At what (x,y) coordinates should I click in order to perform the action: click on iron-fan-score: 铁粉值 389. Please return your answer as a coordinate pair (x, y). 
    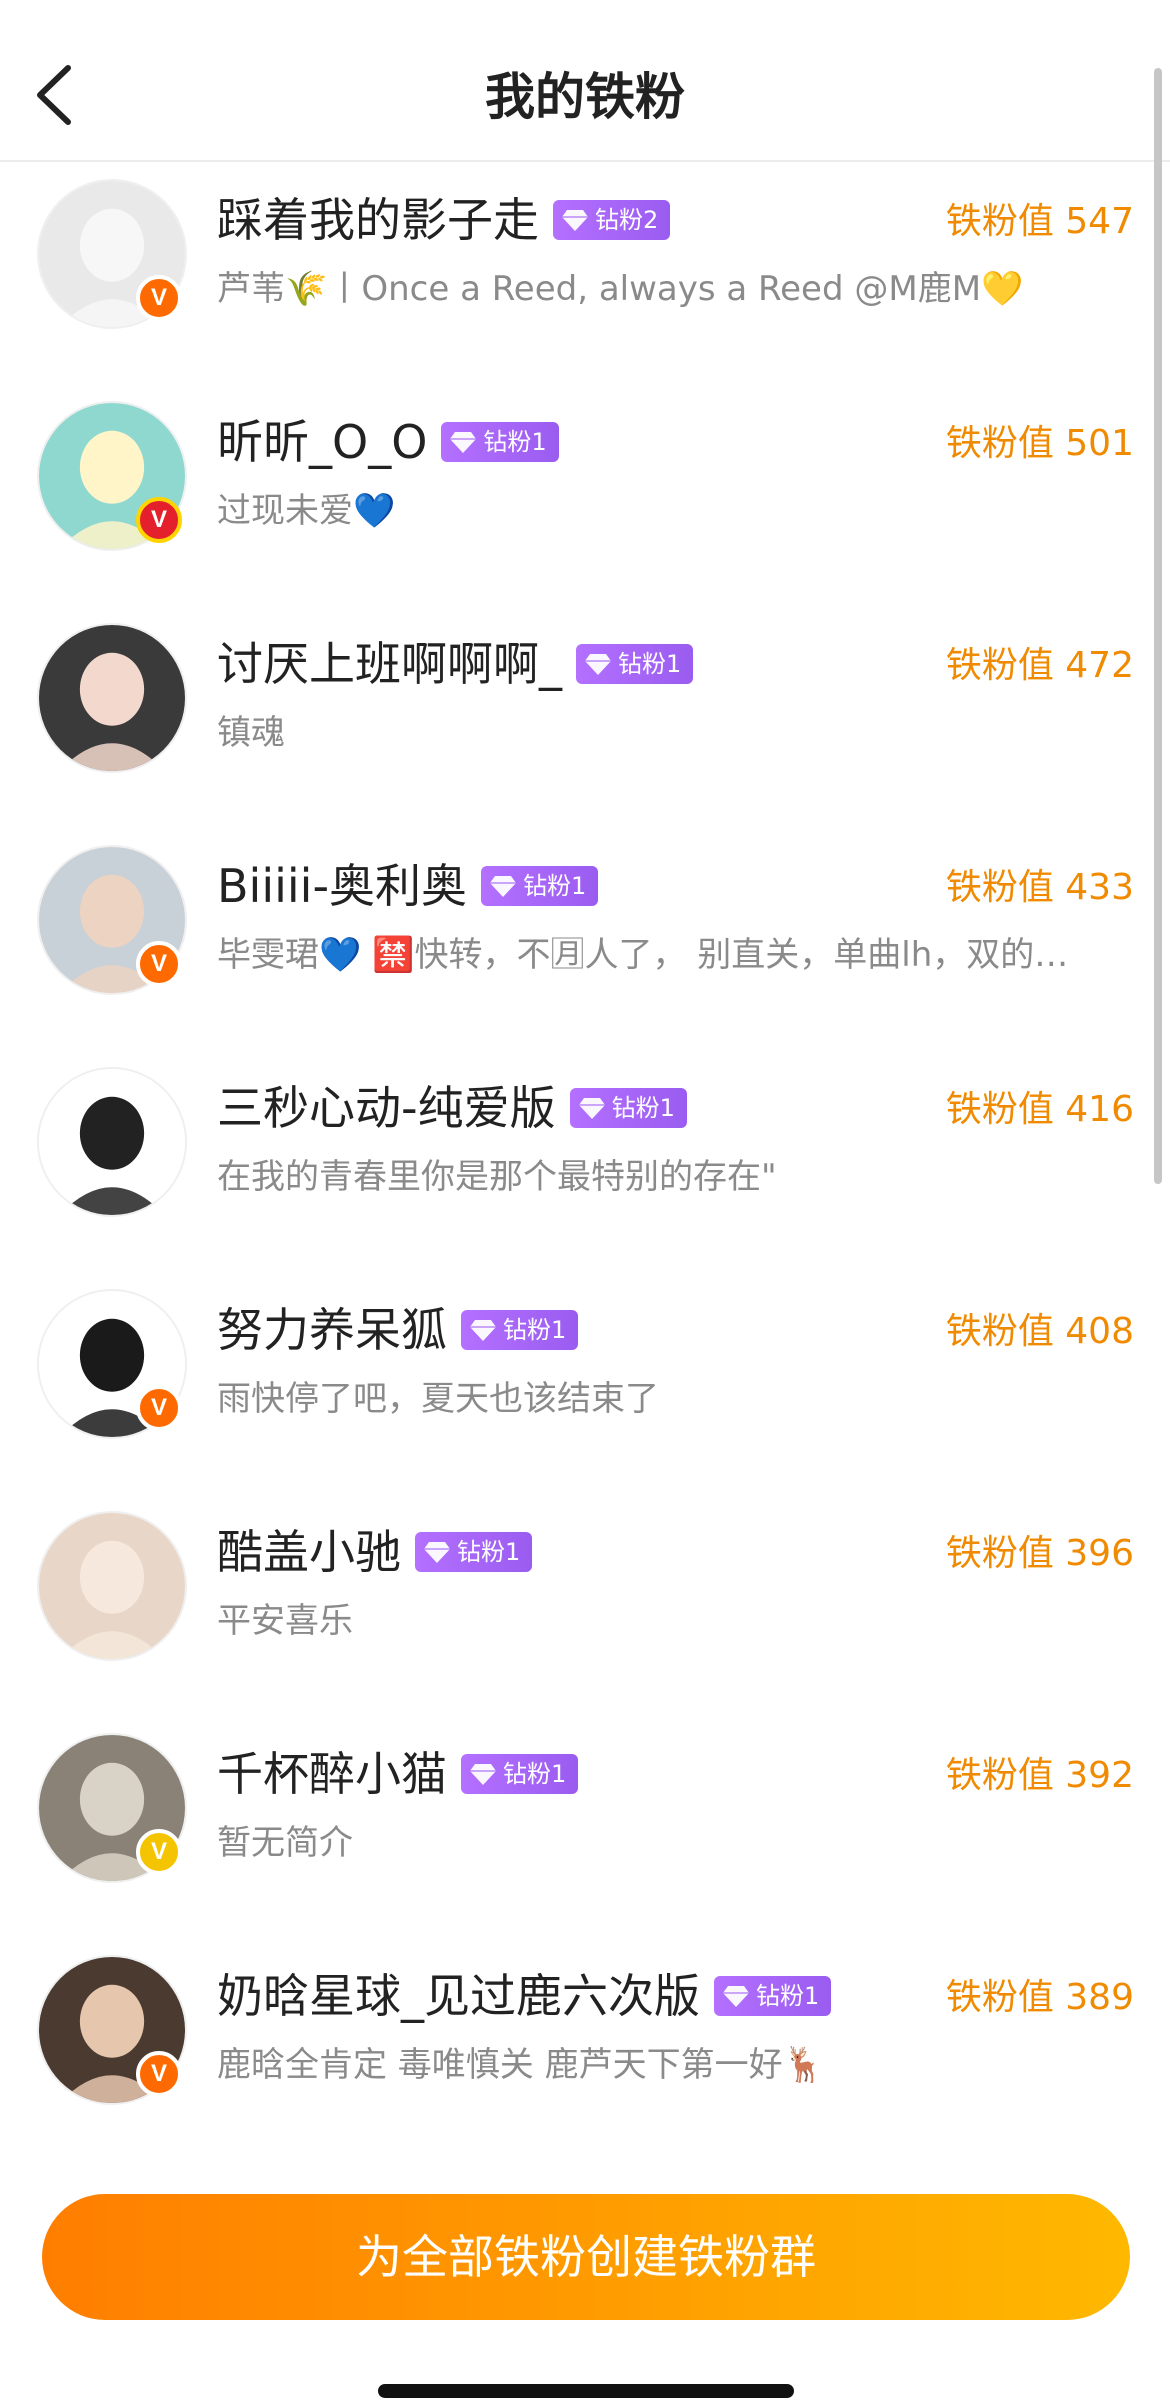
    Looking at the image, I should click on (1039, 1997).